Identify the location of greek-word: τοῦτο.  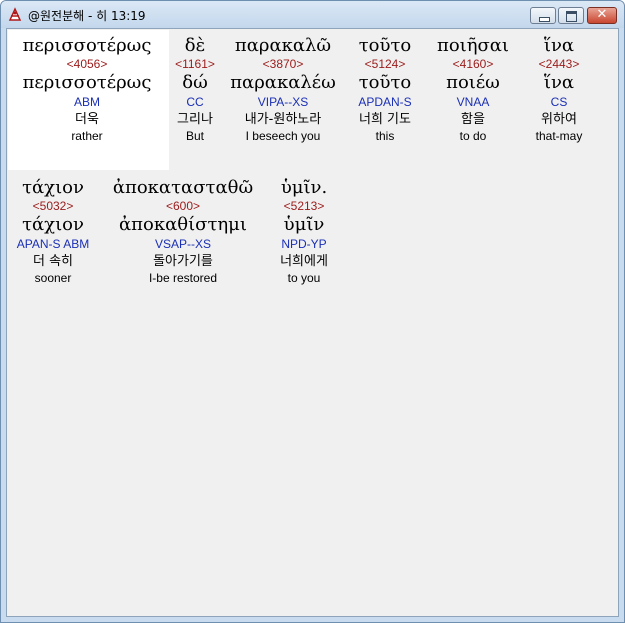
(385, 45).